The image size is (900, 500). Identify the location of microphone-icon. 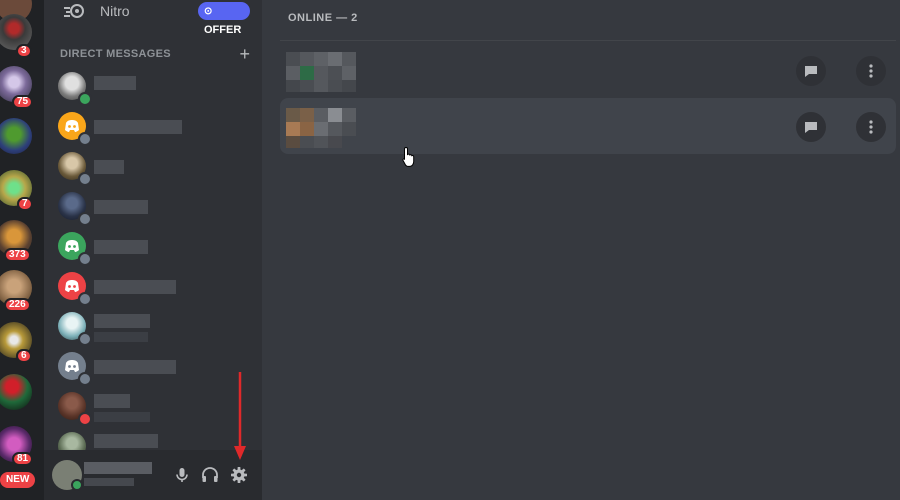
(182, 475).